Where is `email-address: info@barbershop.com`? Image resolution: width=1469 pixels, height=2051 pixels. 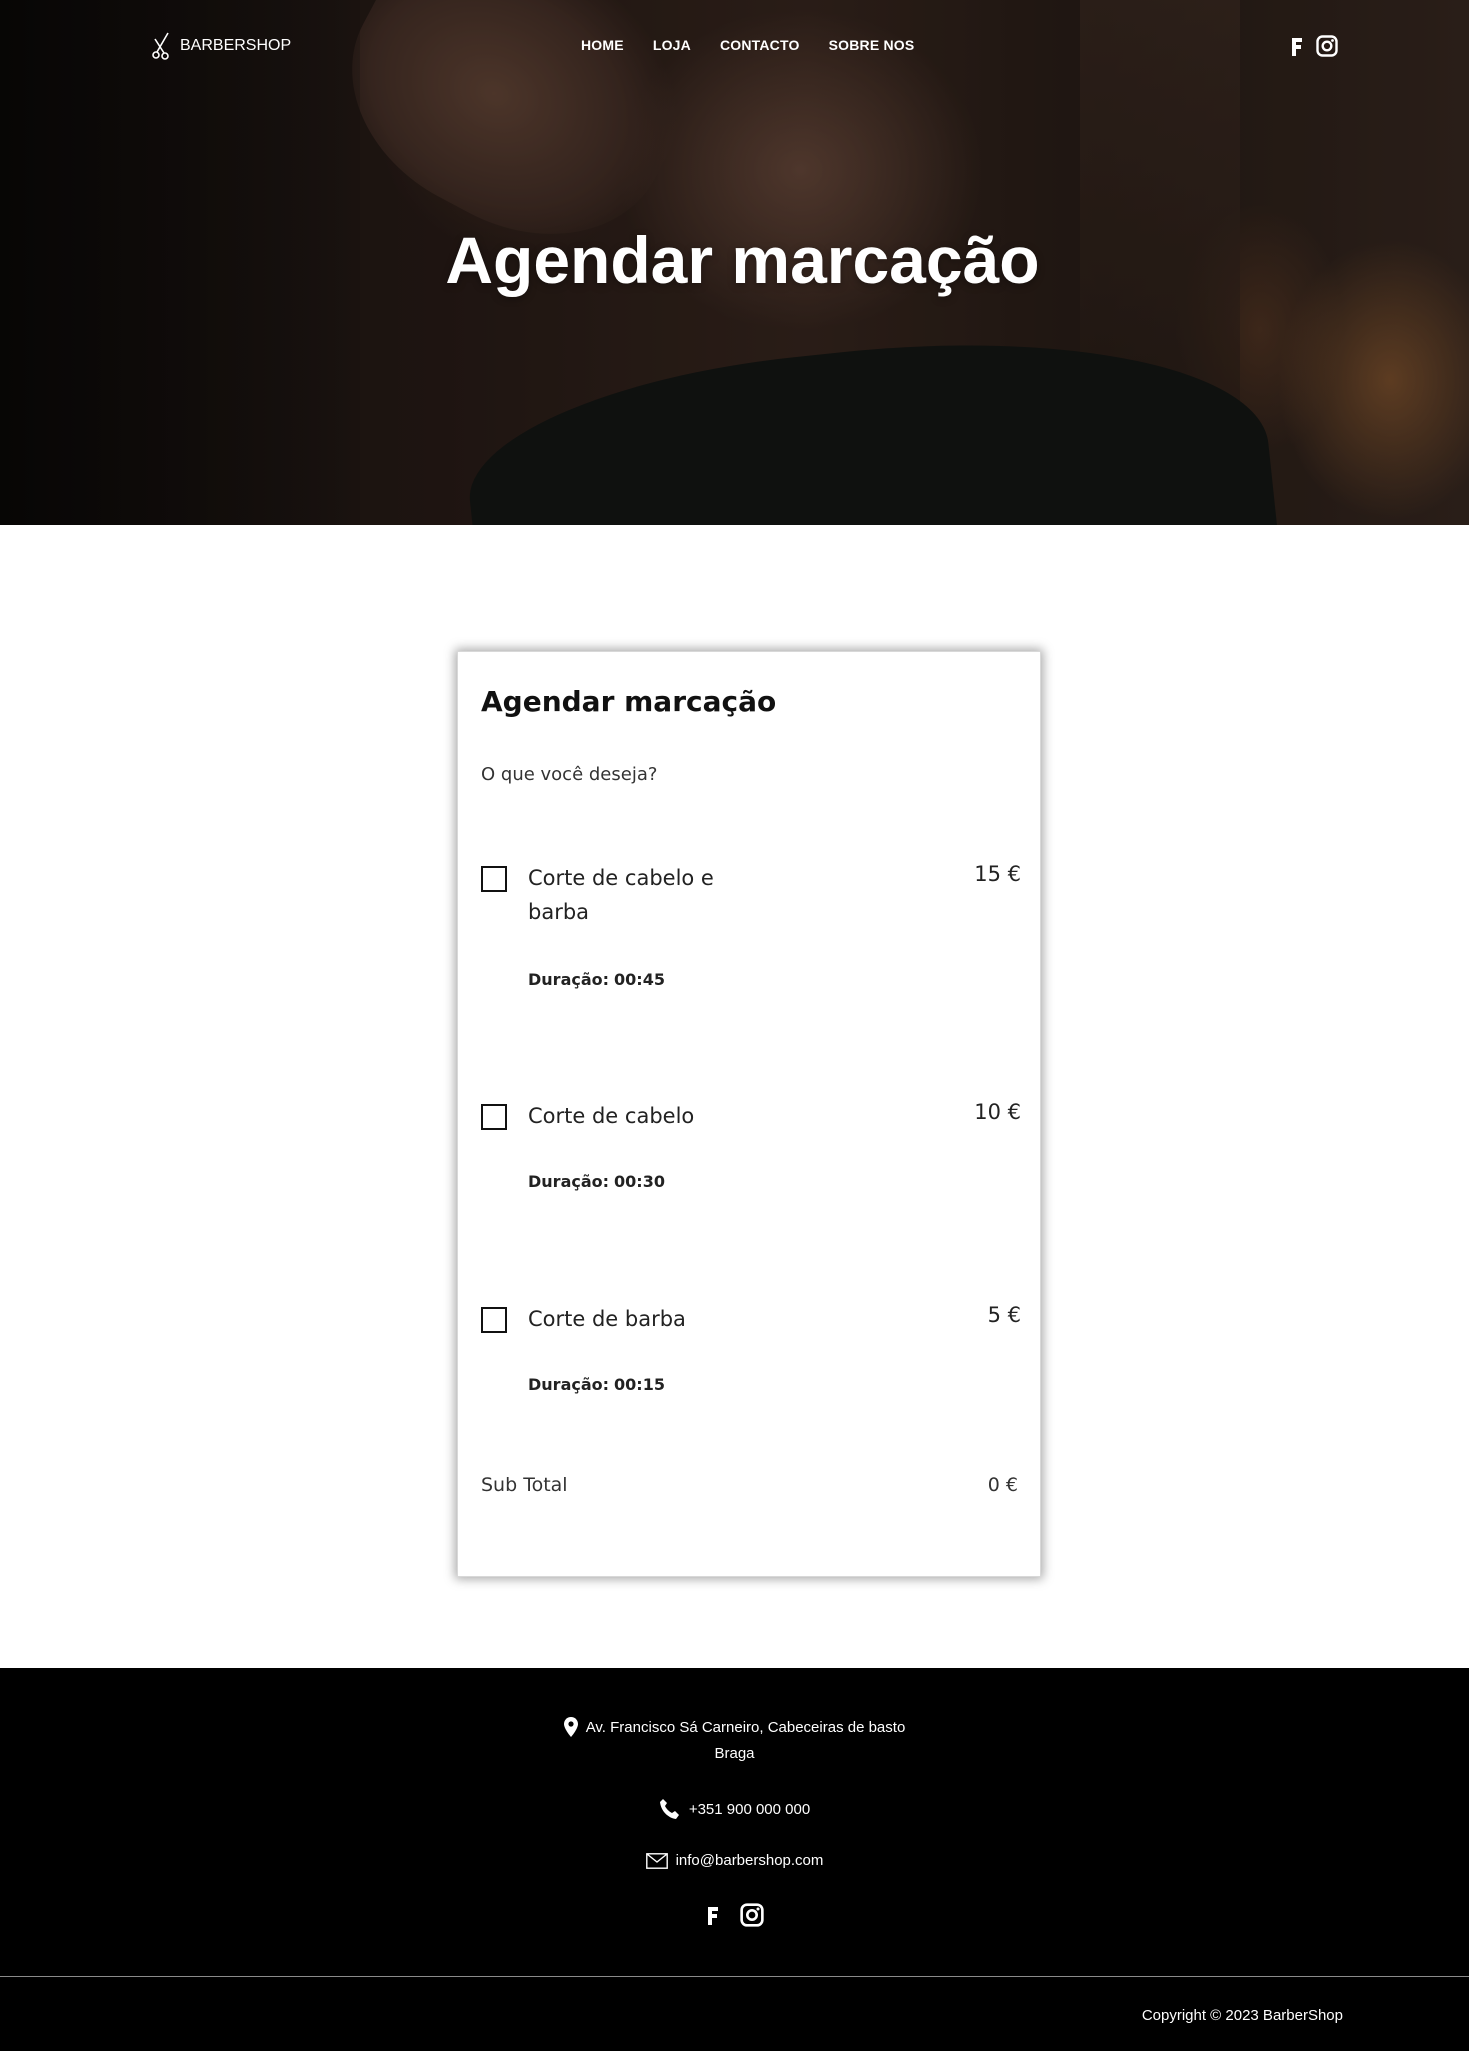 email-address: info@barbershop.com is located at coordinates (750, 1860).